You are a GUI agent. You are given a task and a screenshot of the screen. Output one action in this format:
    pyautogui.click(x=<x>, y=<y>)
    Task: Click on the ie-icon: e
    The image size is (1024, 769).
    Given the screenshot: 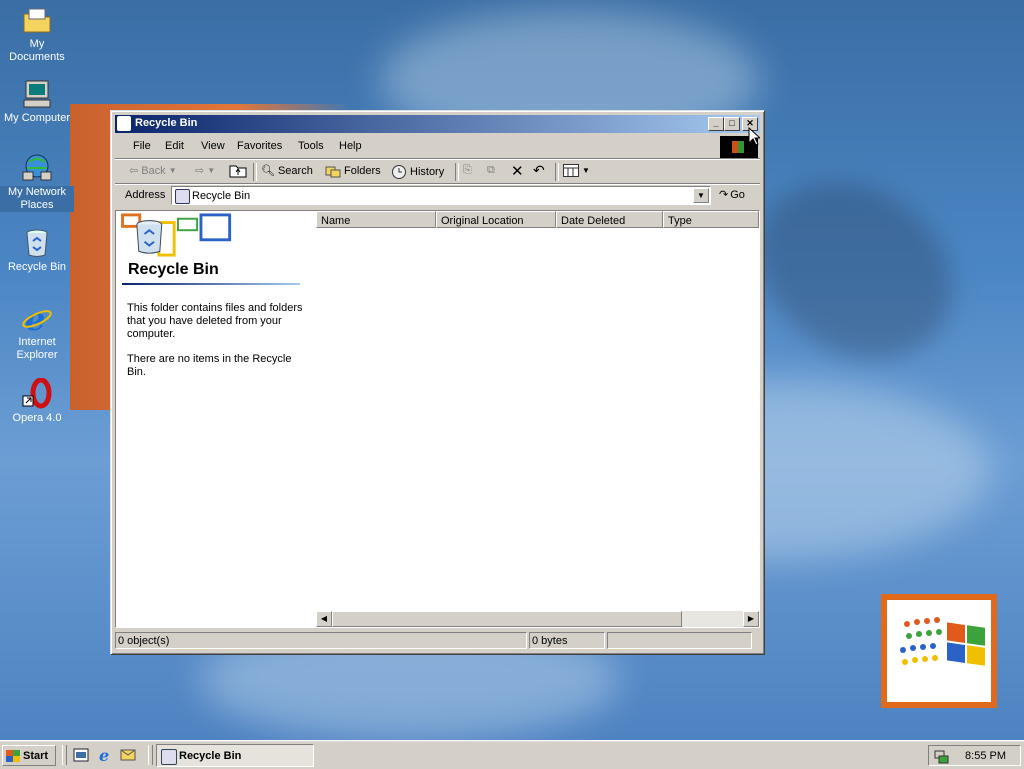 What is the action you would take?
    pyautogui.click(x=37, y=319)
    